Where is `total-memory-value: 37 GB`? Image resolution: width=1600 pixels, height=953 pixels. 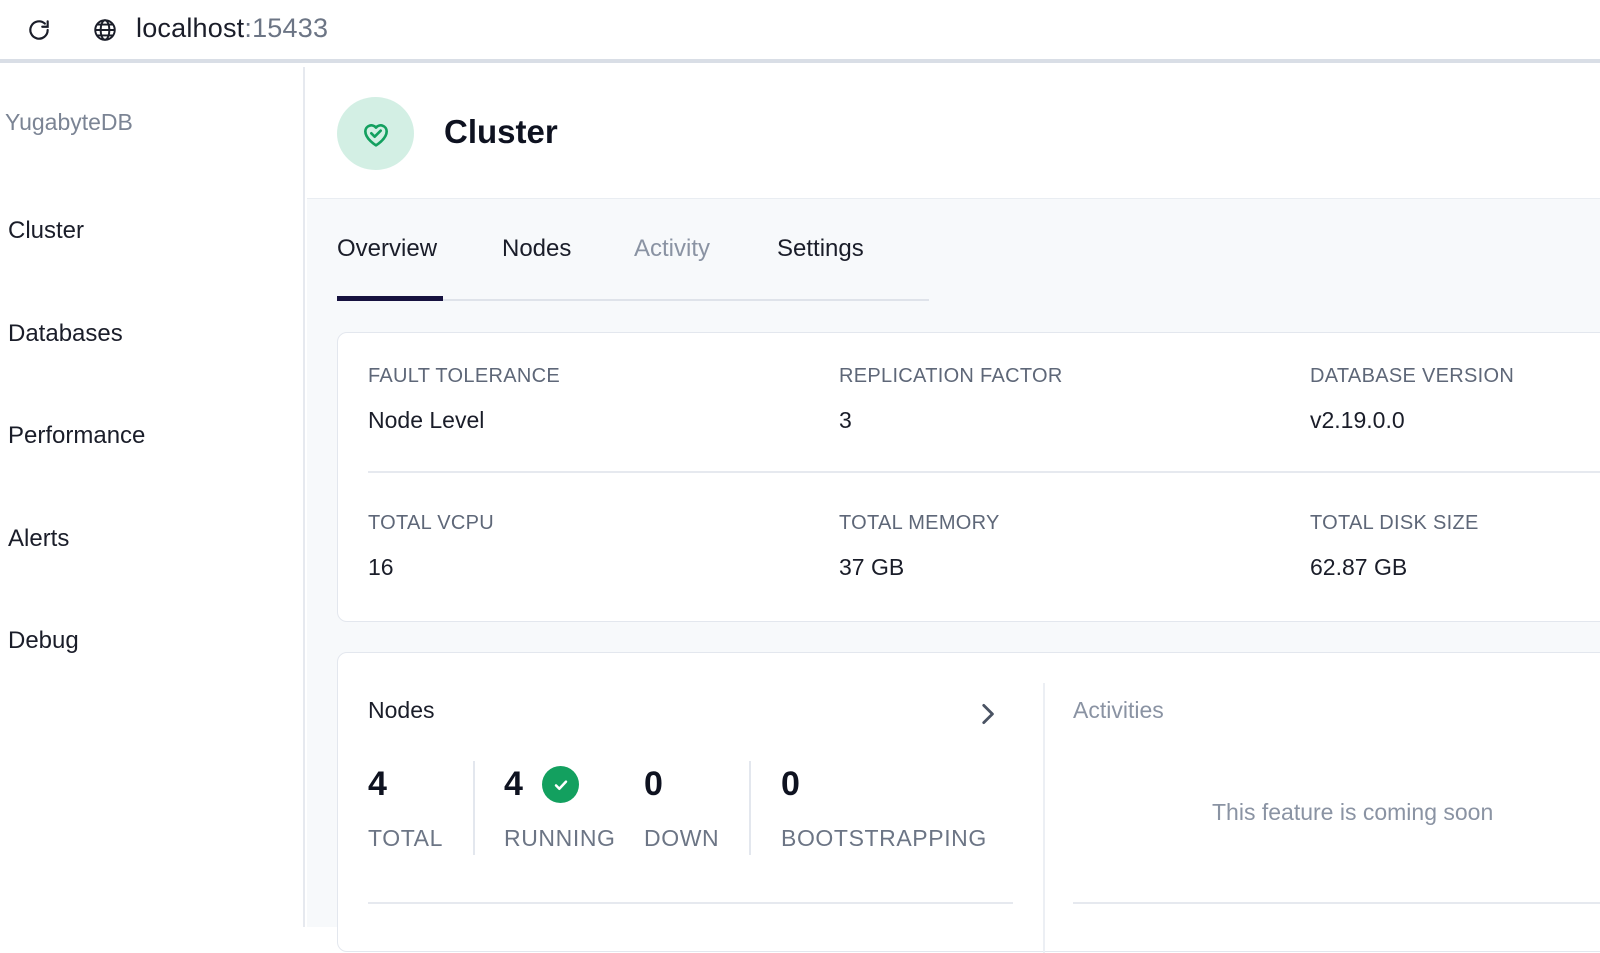
total-memory-value: 37 GB is located at coordinates (872, 567).